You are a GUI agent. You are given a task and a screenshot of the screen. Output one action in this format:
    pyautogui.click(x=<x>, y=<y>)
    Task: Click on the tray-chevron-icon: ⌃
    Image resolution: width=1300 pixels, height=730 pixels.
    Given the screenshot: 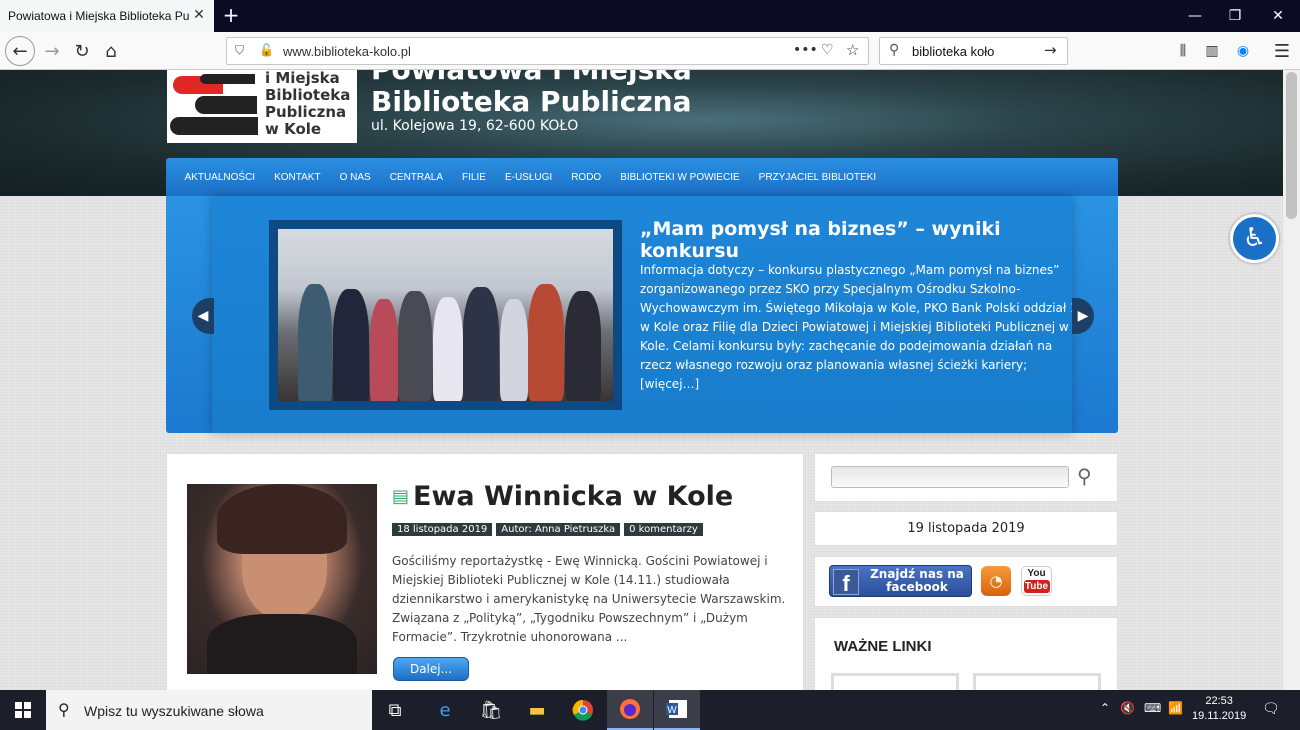 What is the action you would take?
    pyautogui.click(x=1105, y=708)
    